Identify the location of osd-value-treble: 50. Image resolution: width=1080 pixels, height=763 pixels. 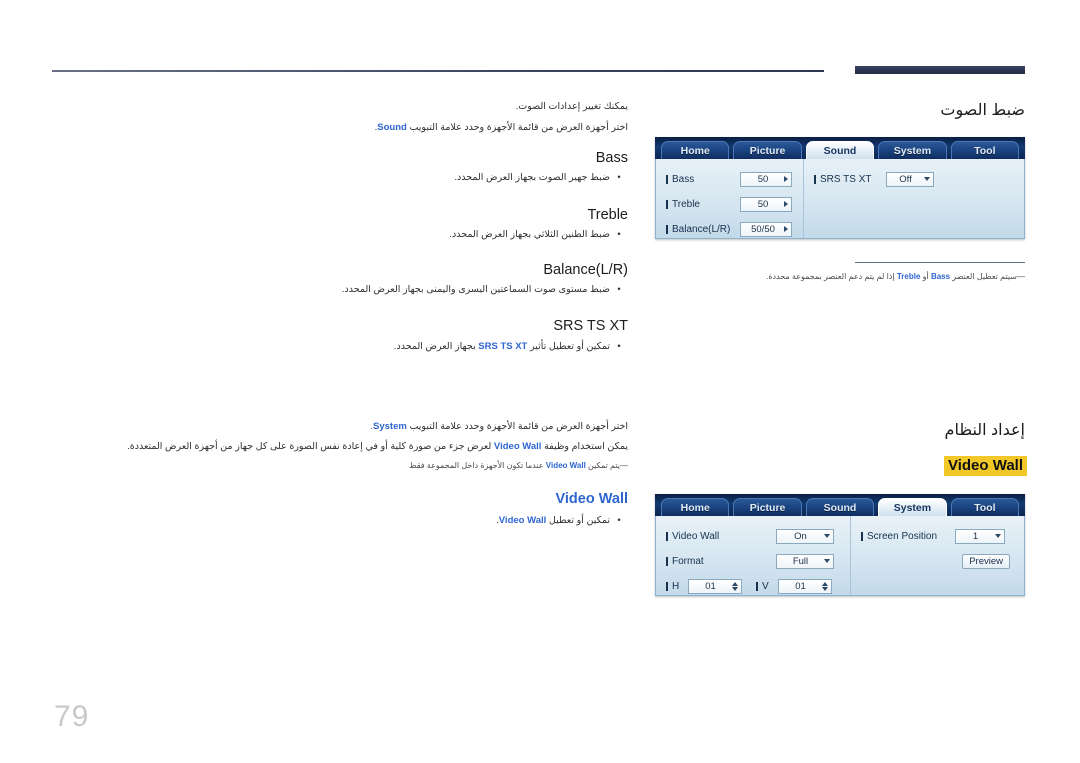
(763, 204).